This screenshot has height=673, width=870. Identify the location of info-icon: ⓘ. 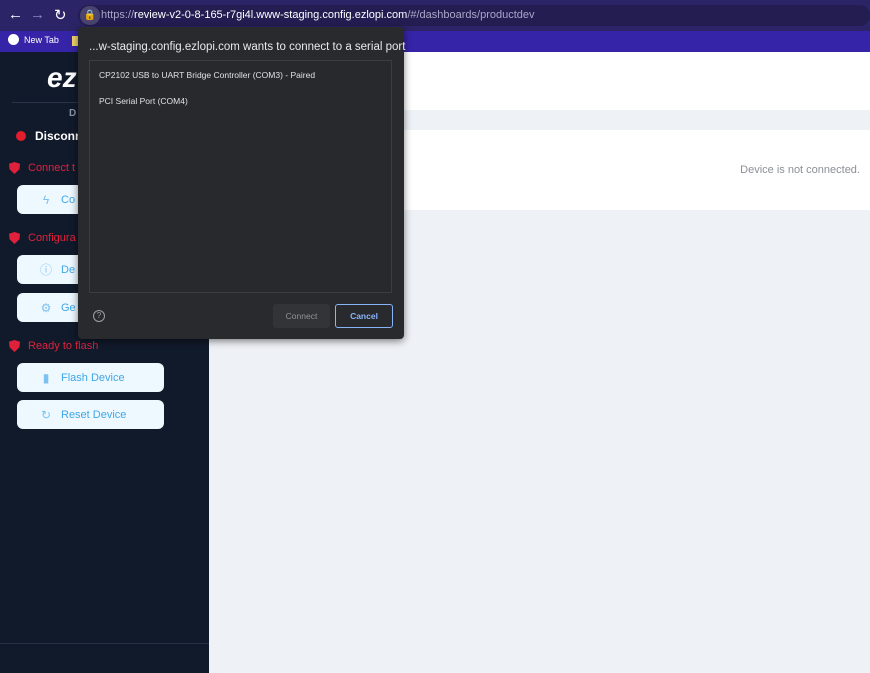
(45, 270).